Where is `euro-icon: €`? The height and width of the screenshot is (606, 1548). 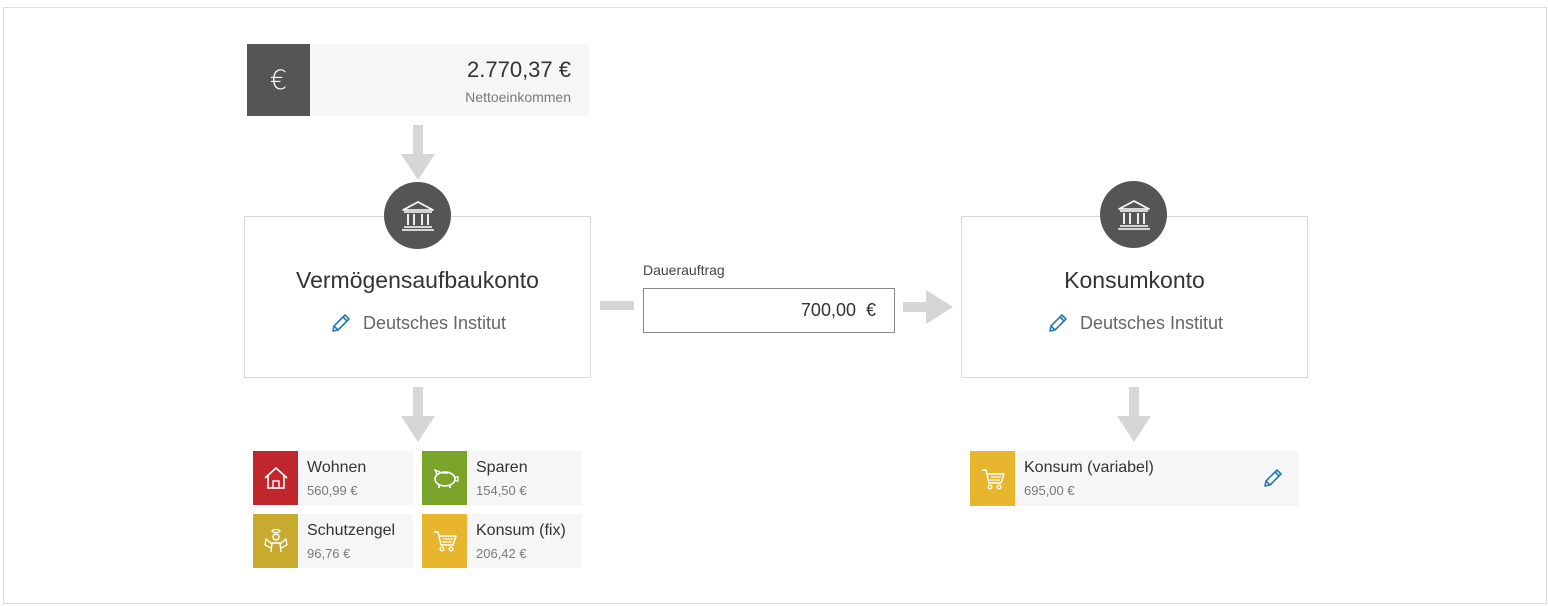 euro-icon: € is located at coordinates (278, 80).